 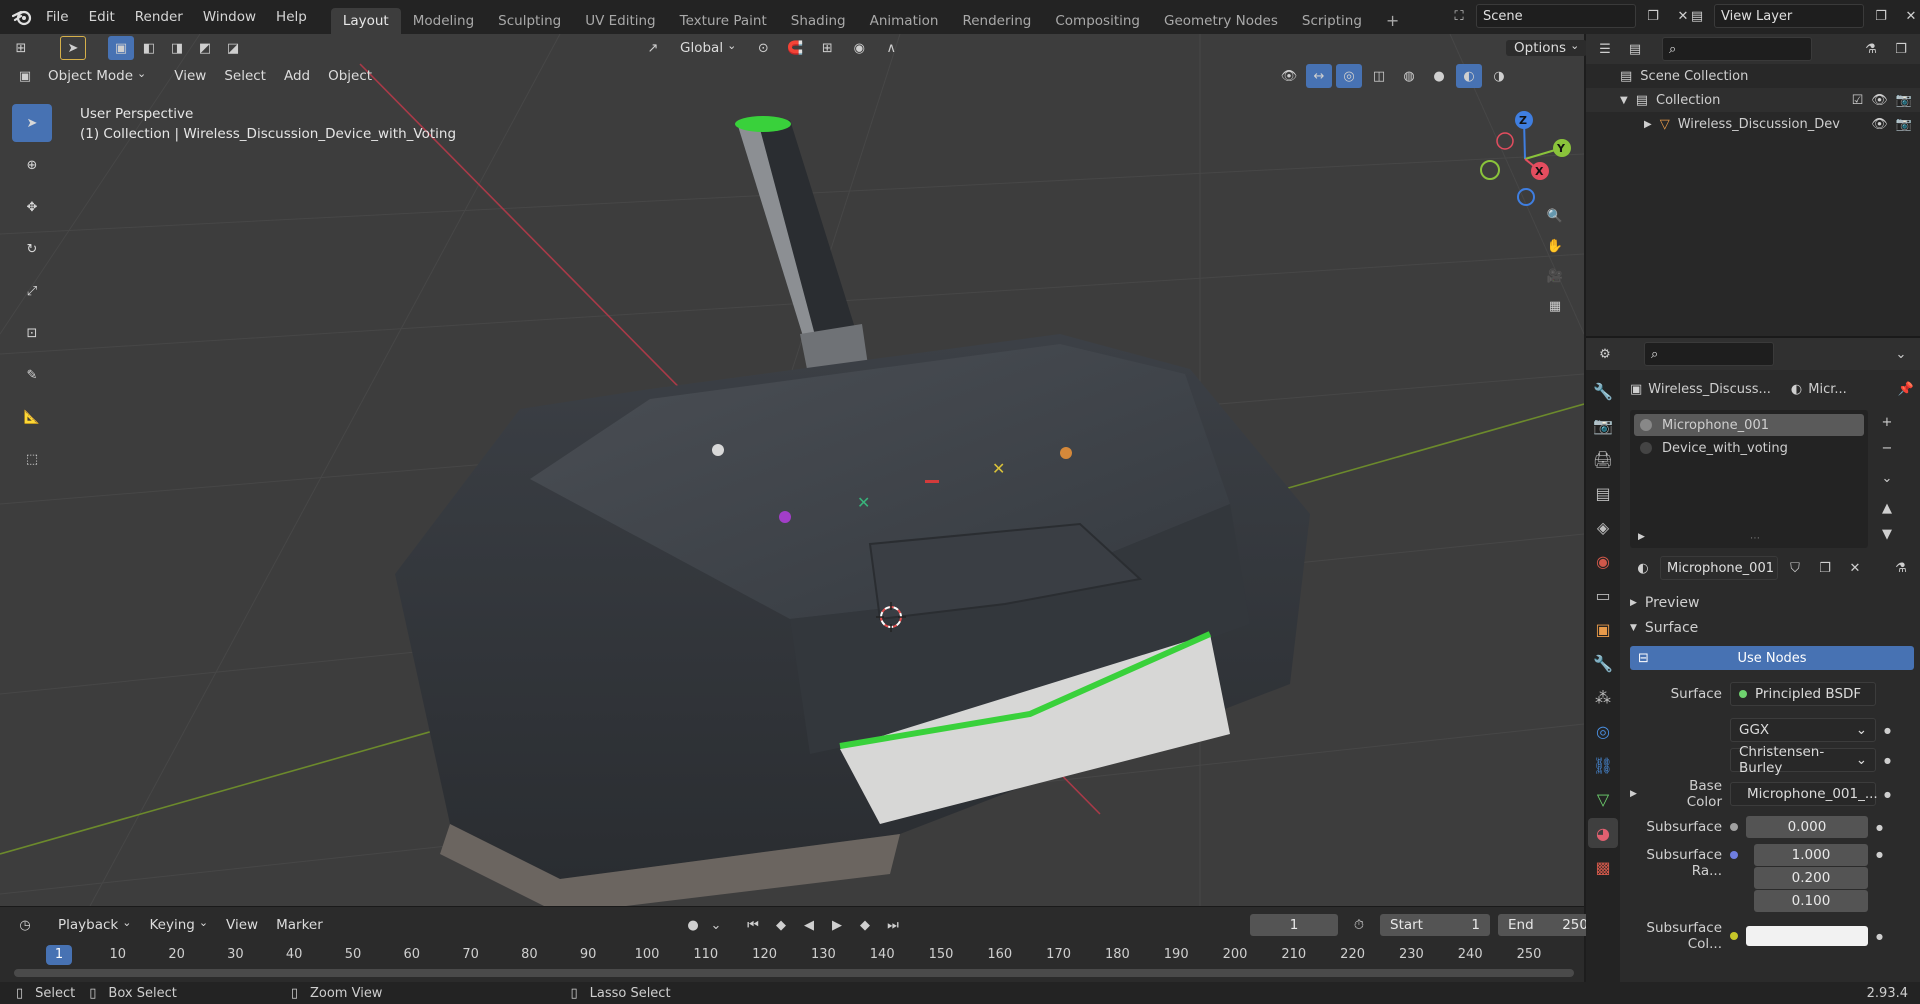 I want to click on slot-specials-icon: ⌄, so click(x=1887, y=478).